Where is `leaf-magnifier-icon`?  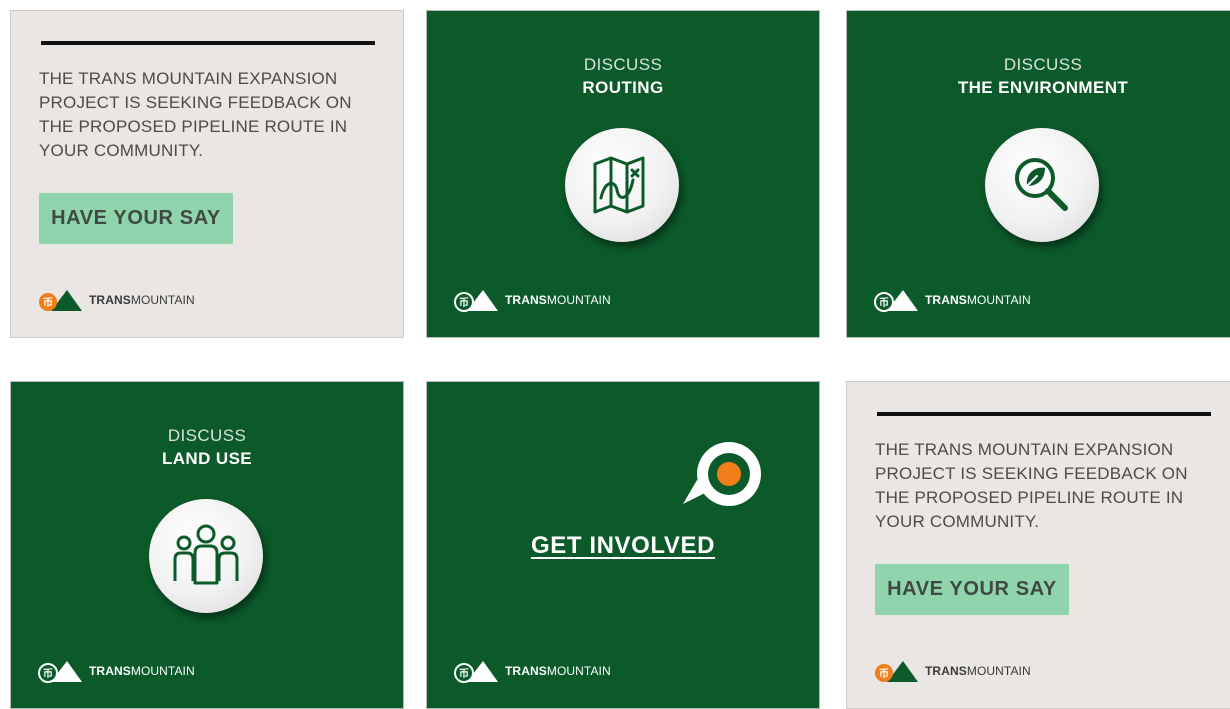 leaf-magnifier-icon is located at coordinates (1042, 185).